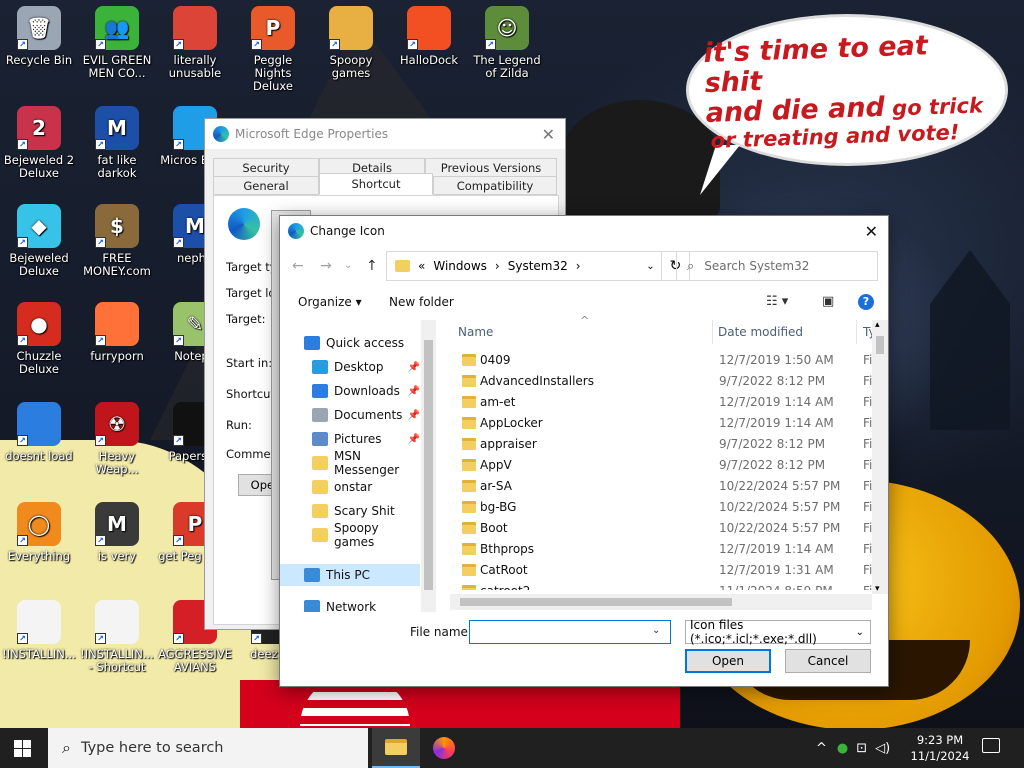  Describe the element at coordinates (39, 532) in the screenshot. I see `desktop-icon: ◯ ↗ Everything` at that location.